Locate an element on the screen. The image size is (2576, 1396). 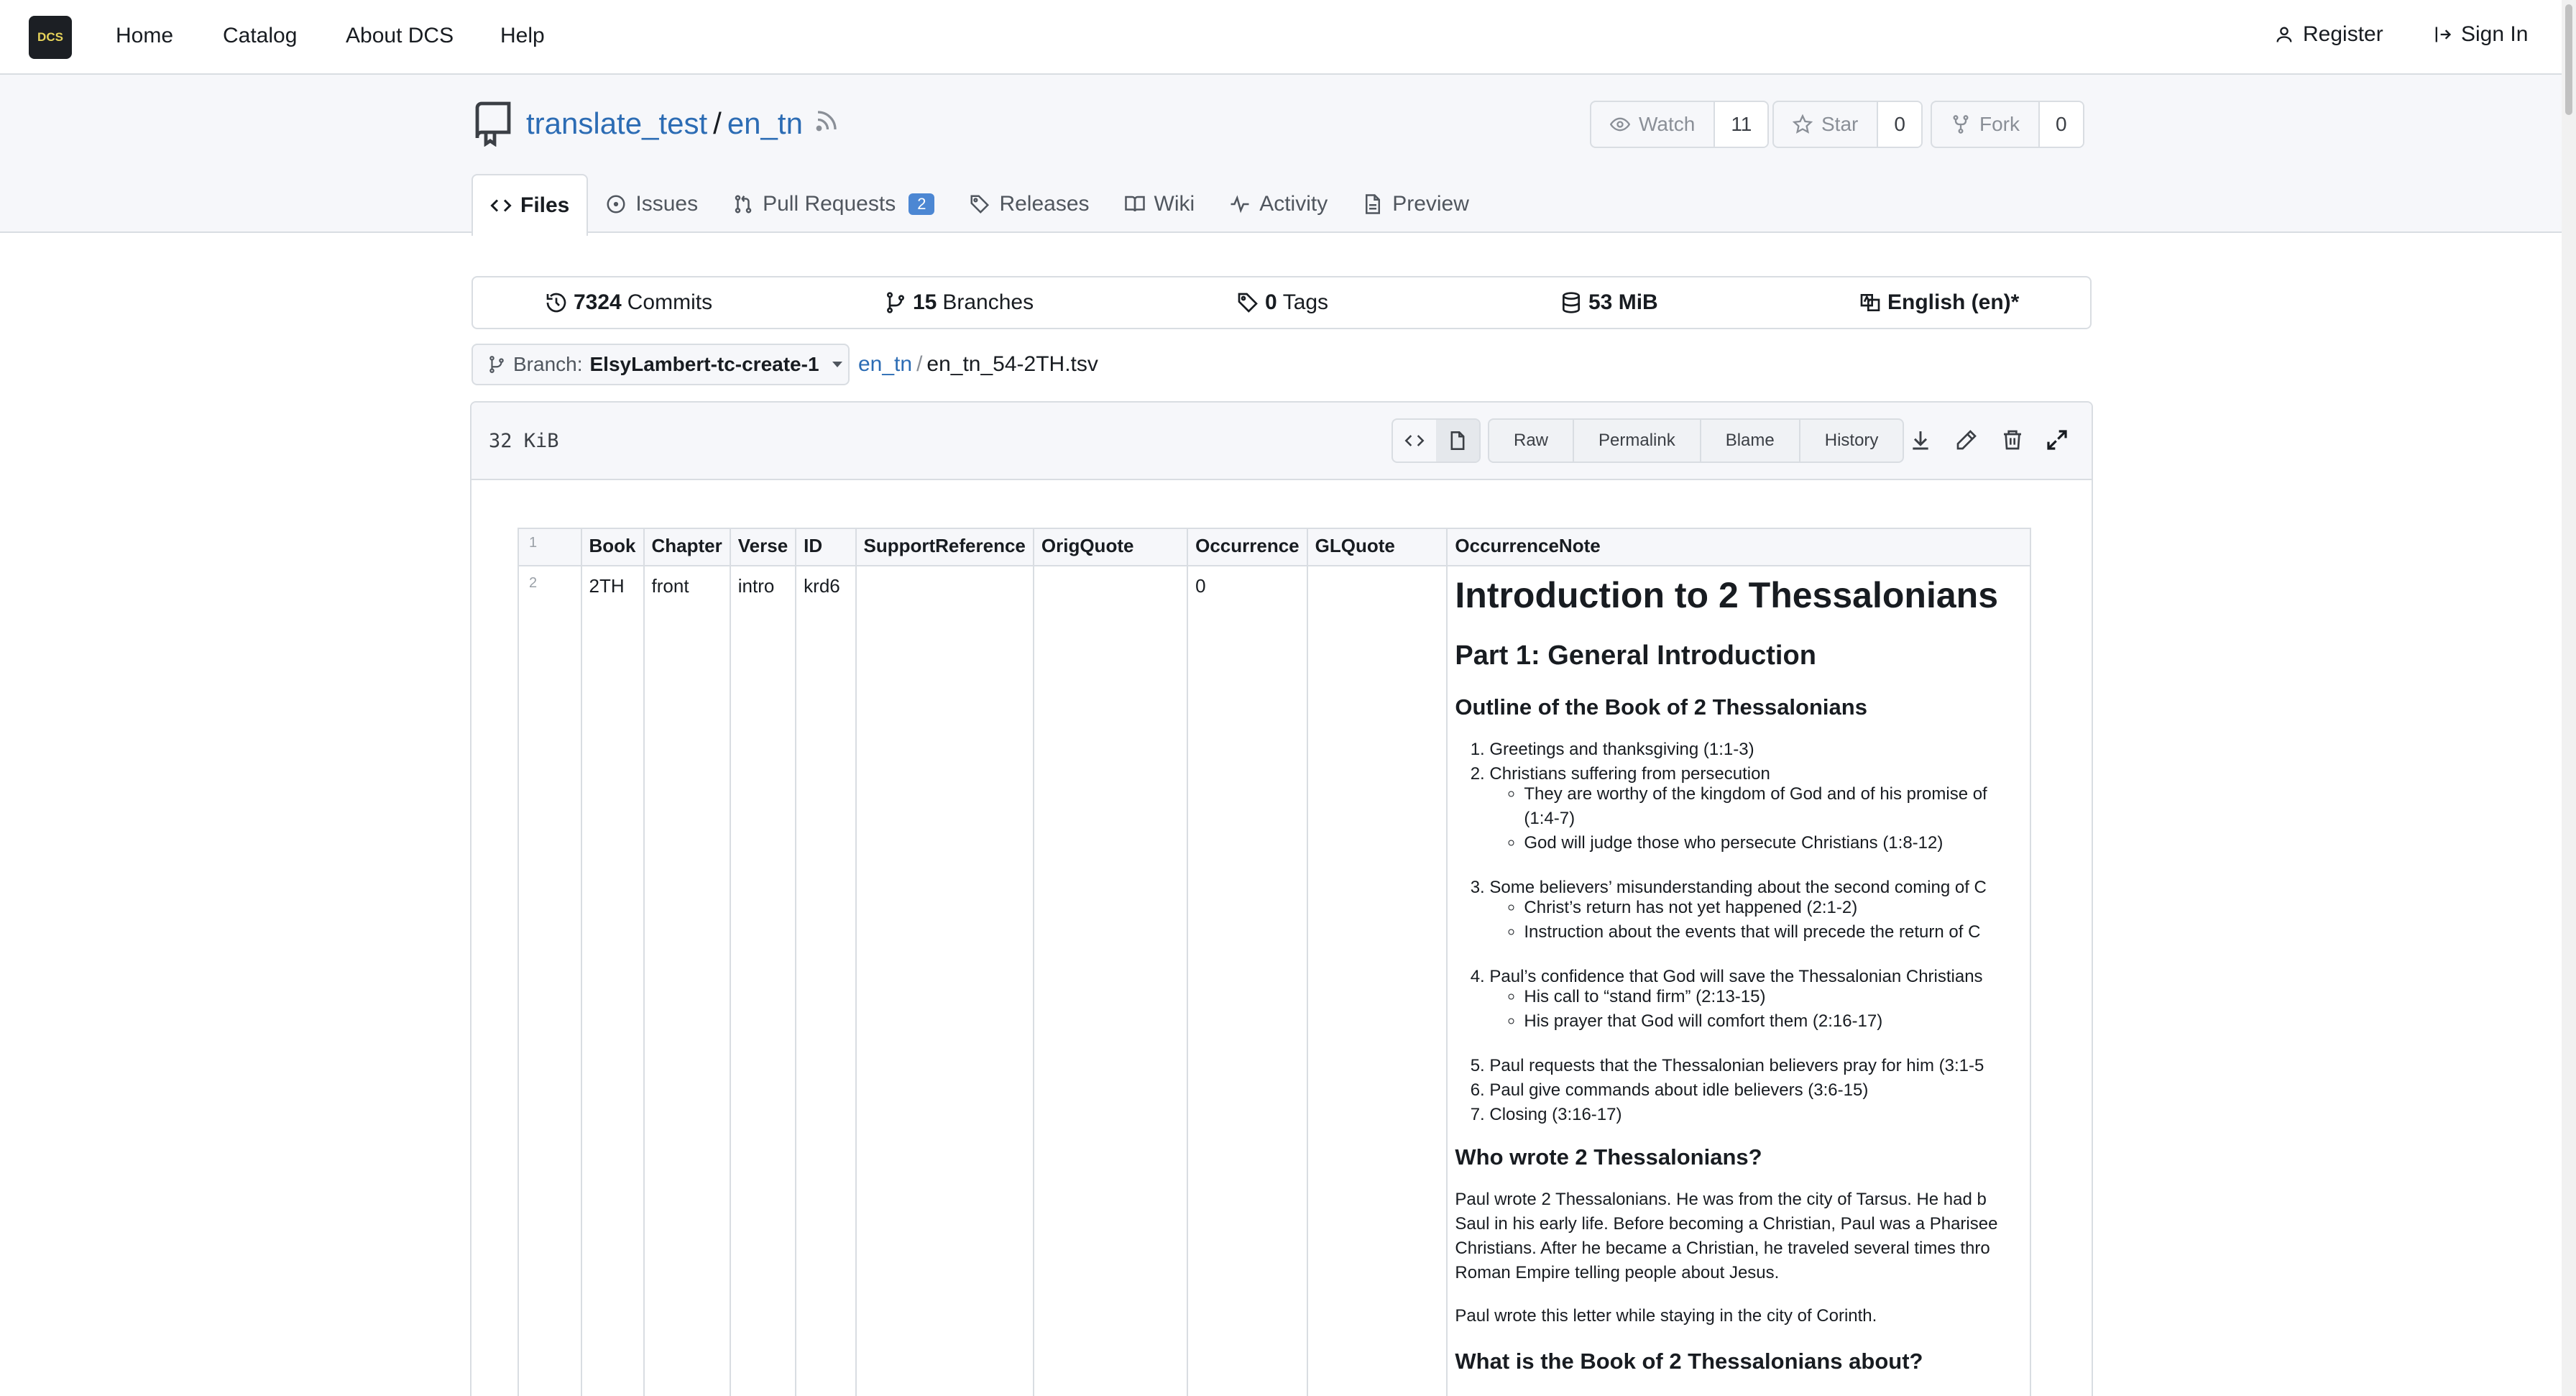
star-label: Star is located at coordinates (1840, 124).